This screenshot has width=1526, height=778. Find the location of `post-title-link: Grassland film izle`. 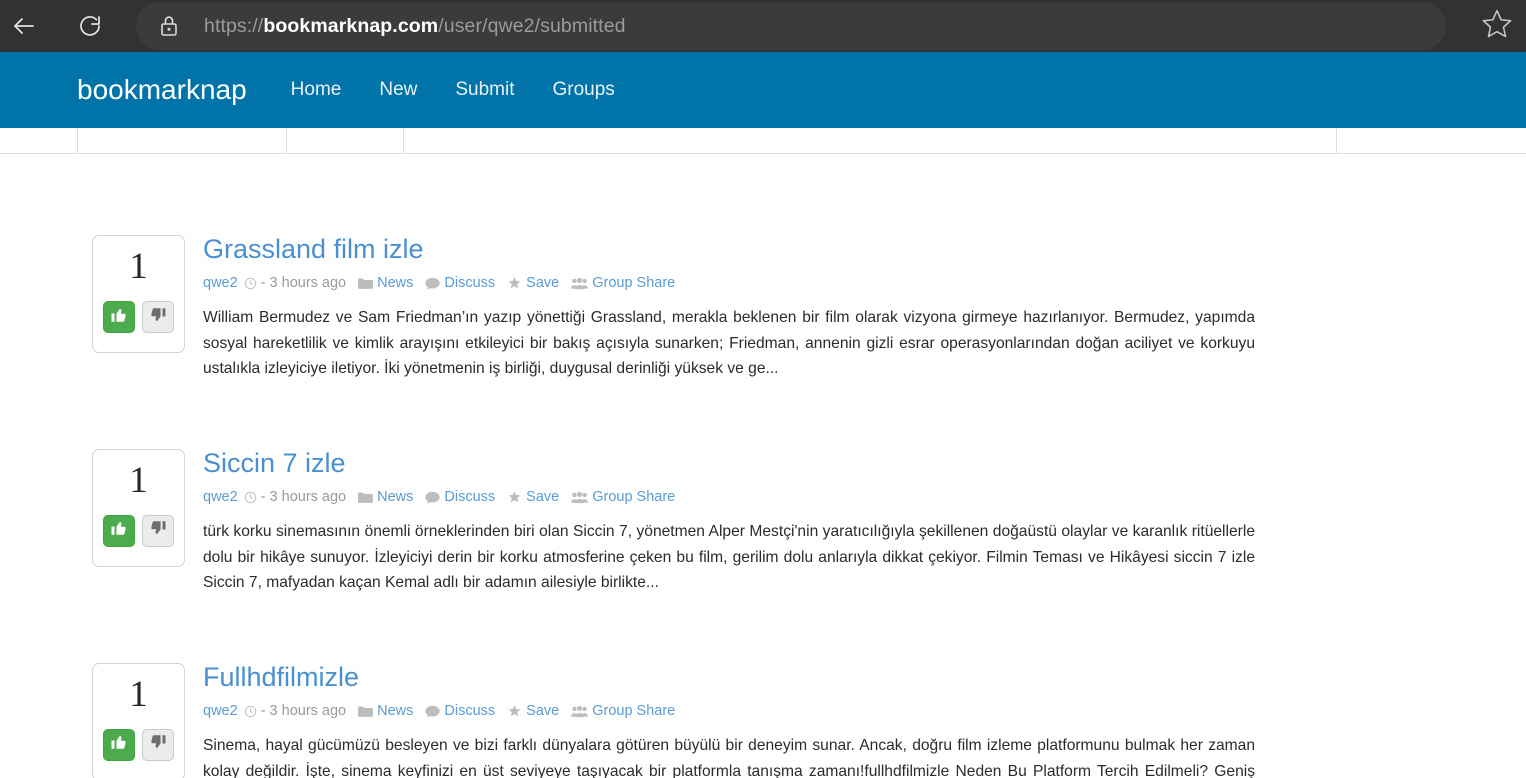

post-title-link: Grassland film izle is located at coordinates (313, 249).